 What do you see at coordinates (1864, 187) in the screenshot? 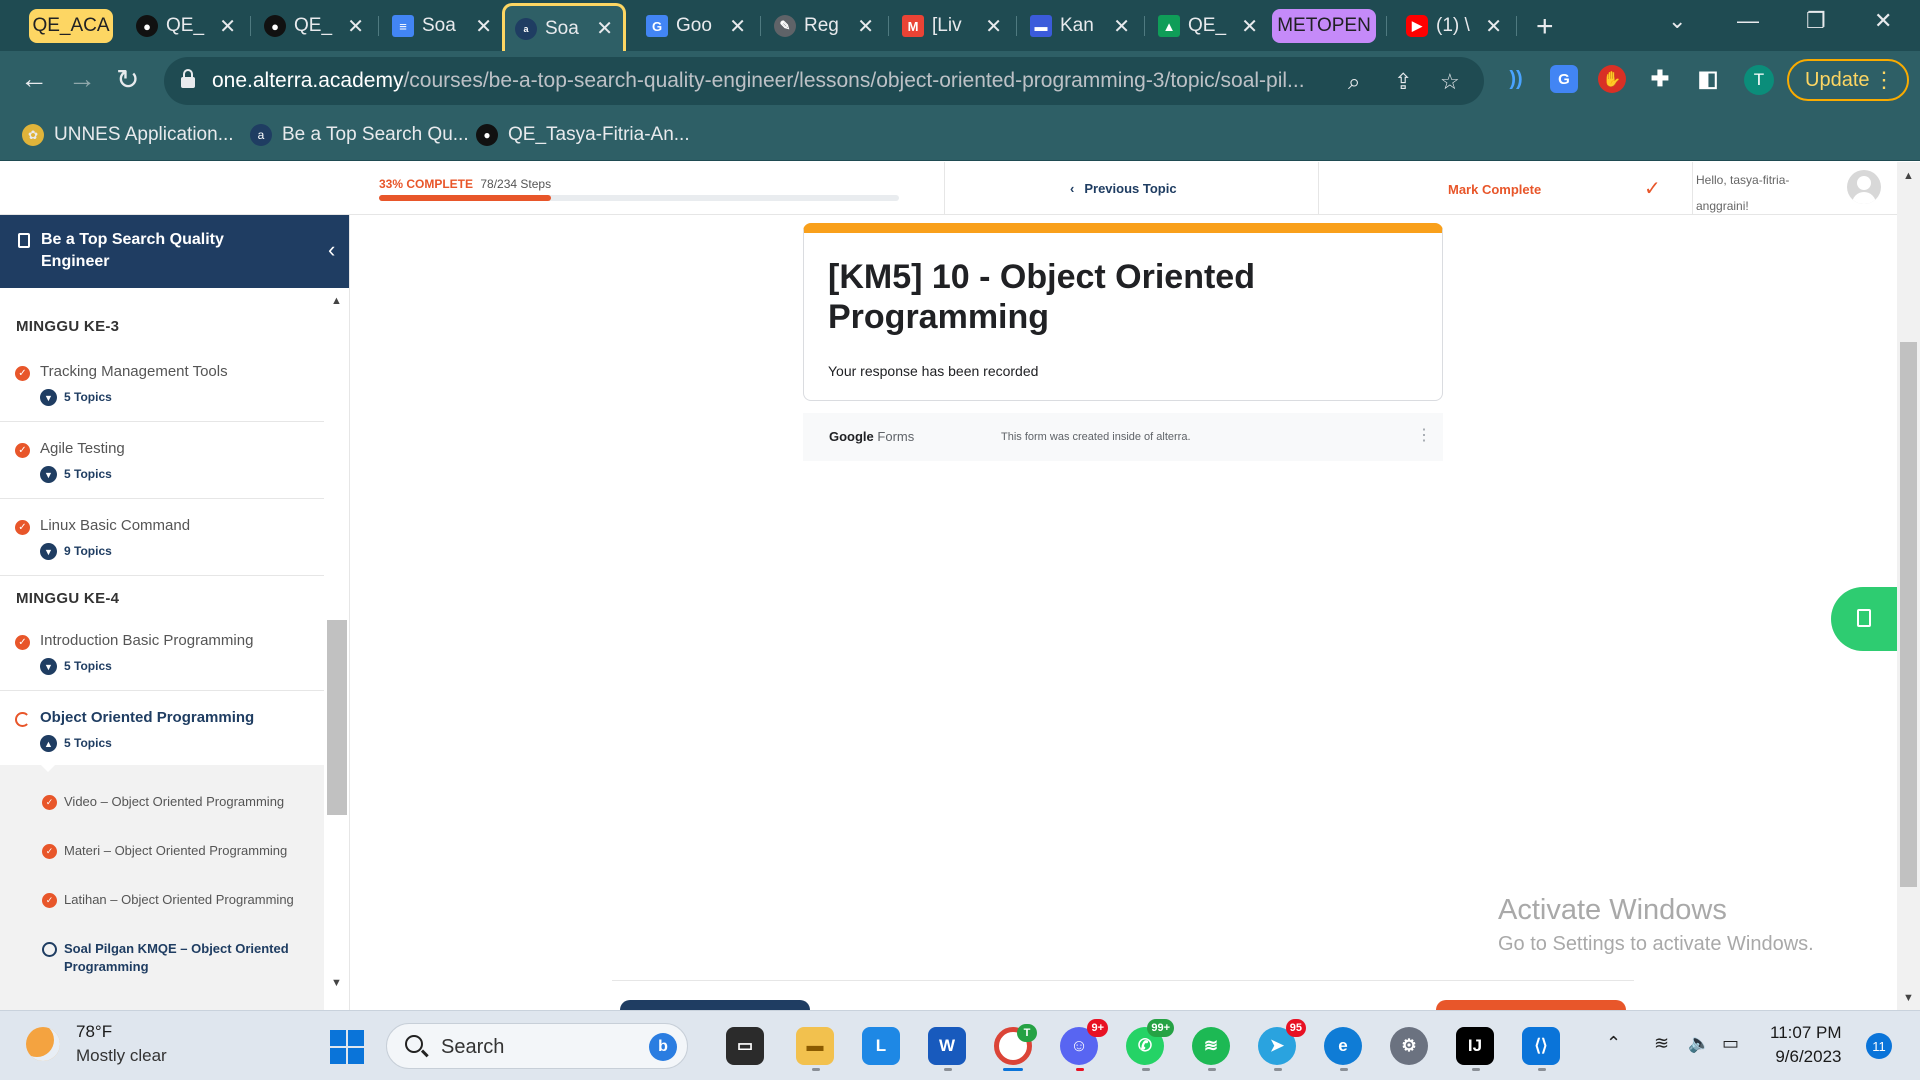
I see `user-avatar` at bounding box center [1864, 187].